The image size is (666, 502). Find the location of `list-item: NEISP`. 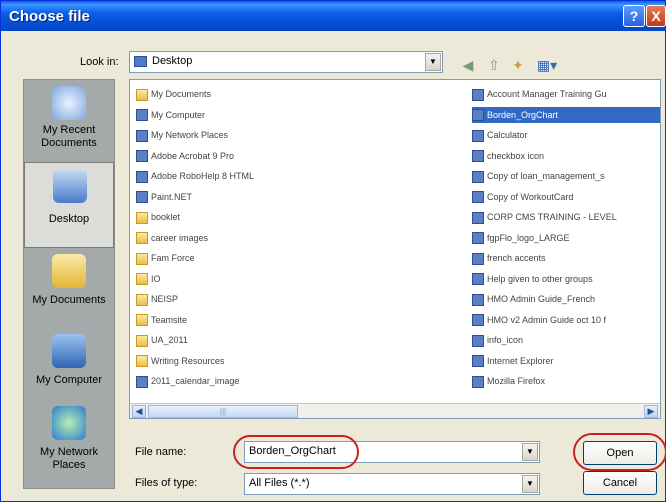

list-item: NEISP is located at coordinates (226, 299).